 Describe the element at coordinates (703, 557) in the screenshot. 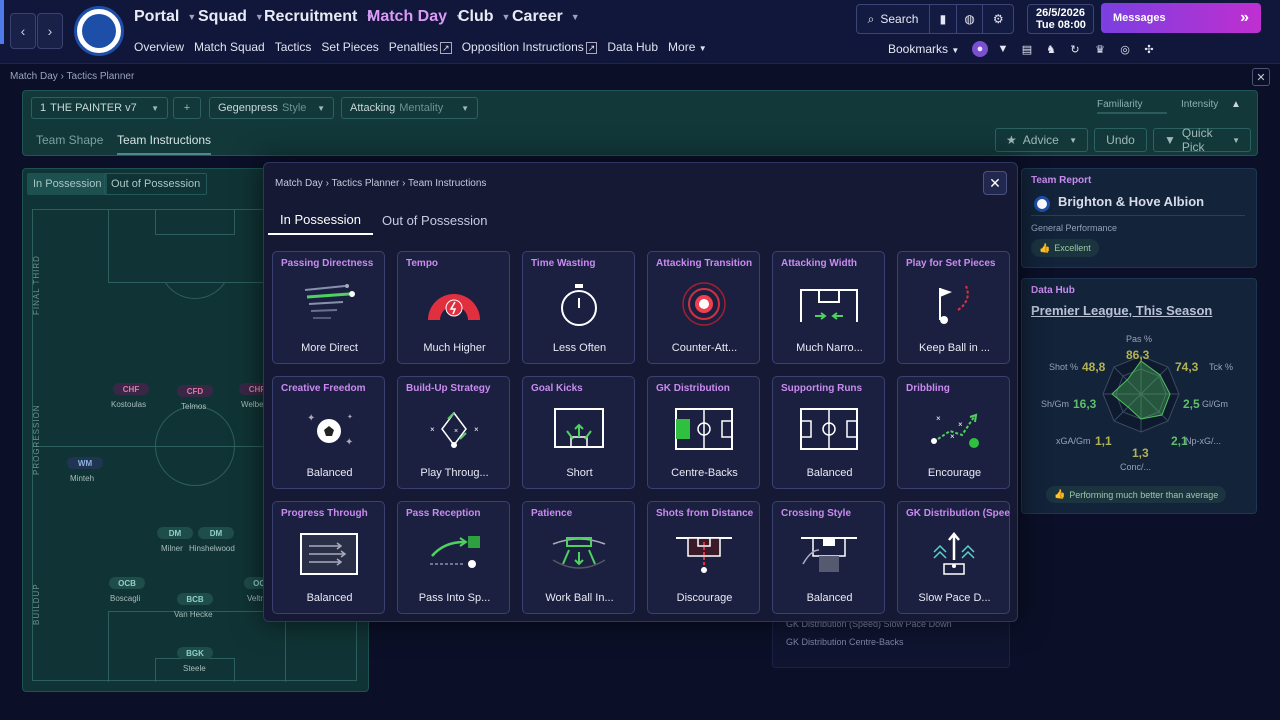

I see `instruction-card-shots-from-distance: Shots from Distance Discourage` at that location.